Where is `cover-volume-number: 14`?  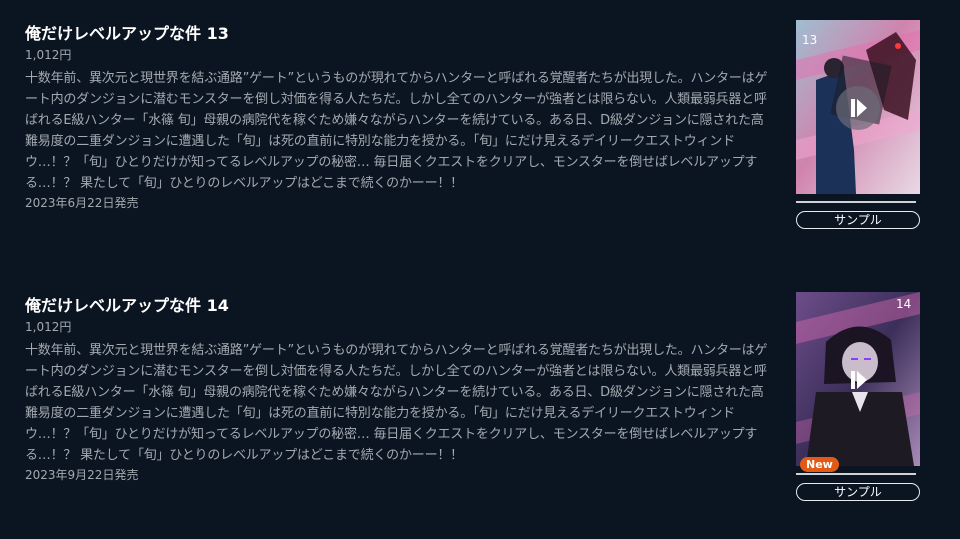 cover-volume-number: 14 is located at coordinates (903, 304).